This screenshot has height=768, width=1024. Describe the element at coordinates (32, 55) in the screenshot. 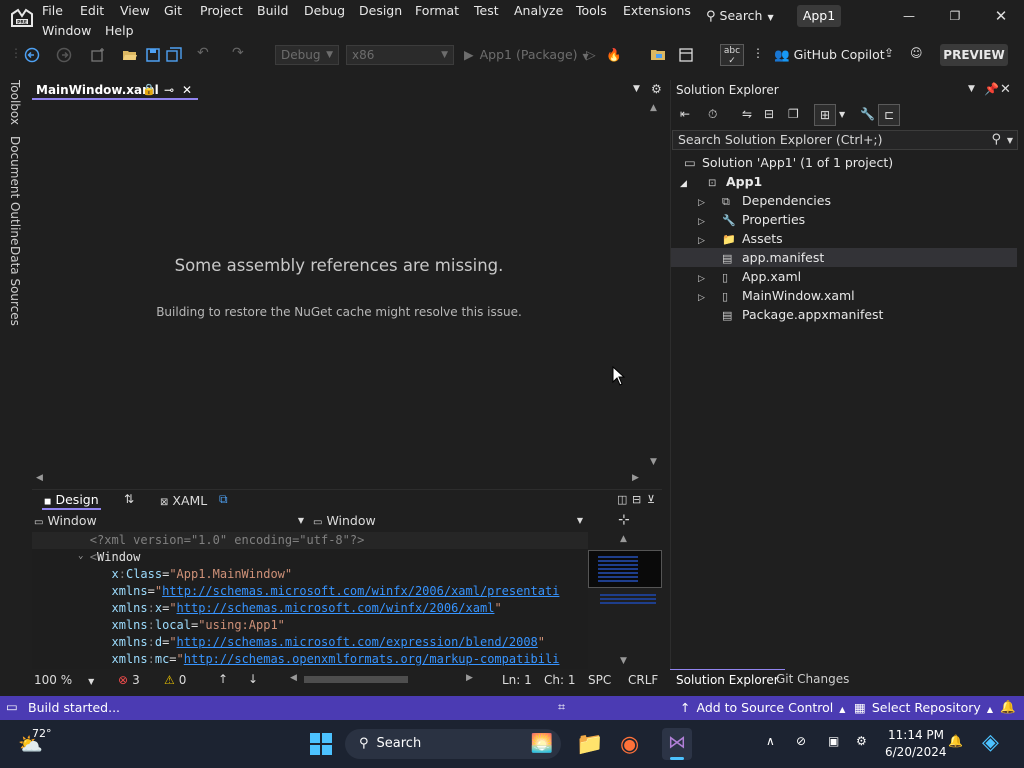

I see `navigate-back-icon` at that location.